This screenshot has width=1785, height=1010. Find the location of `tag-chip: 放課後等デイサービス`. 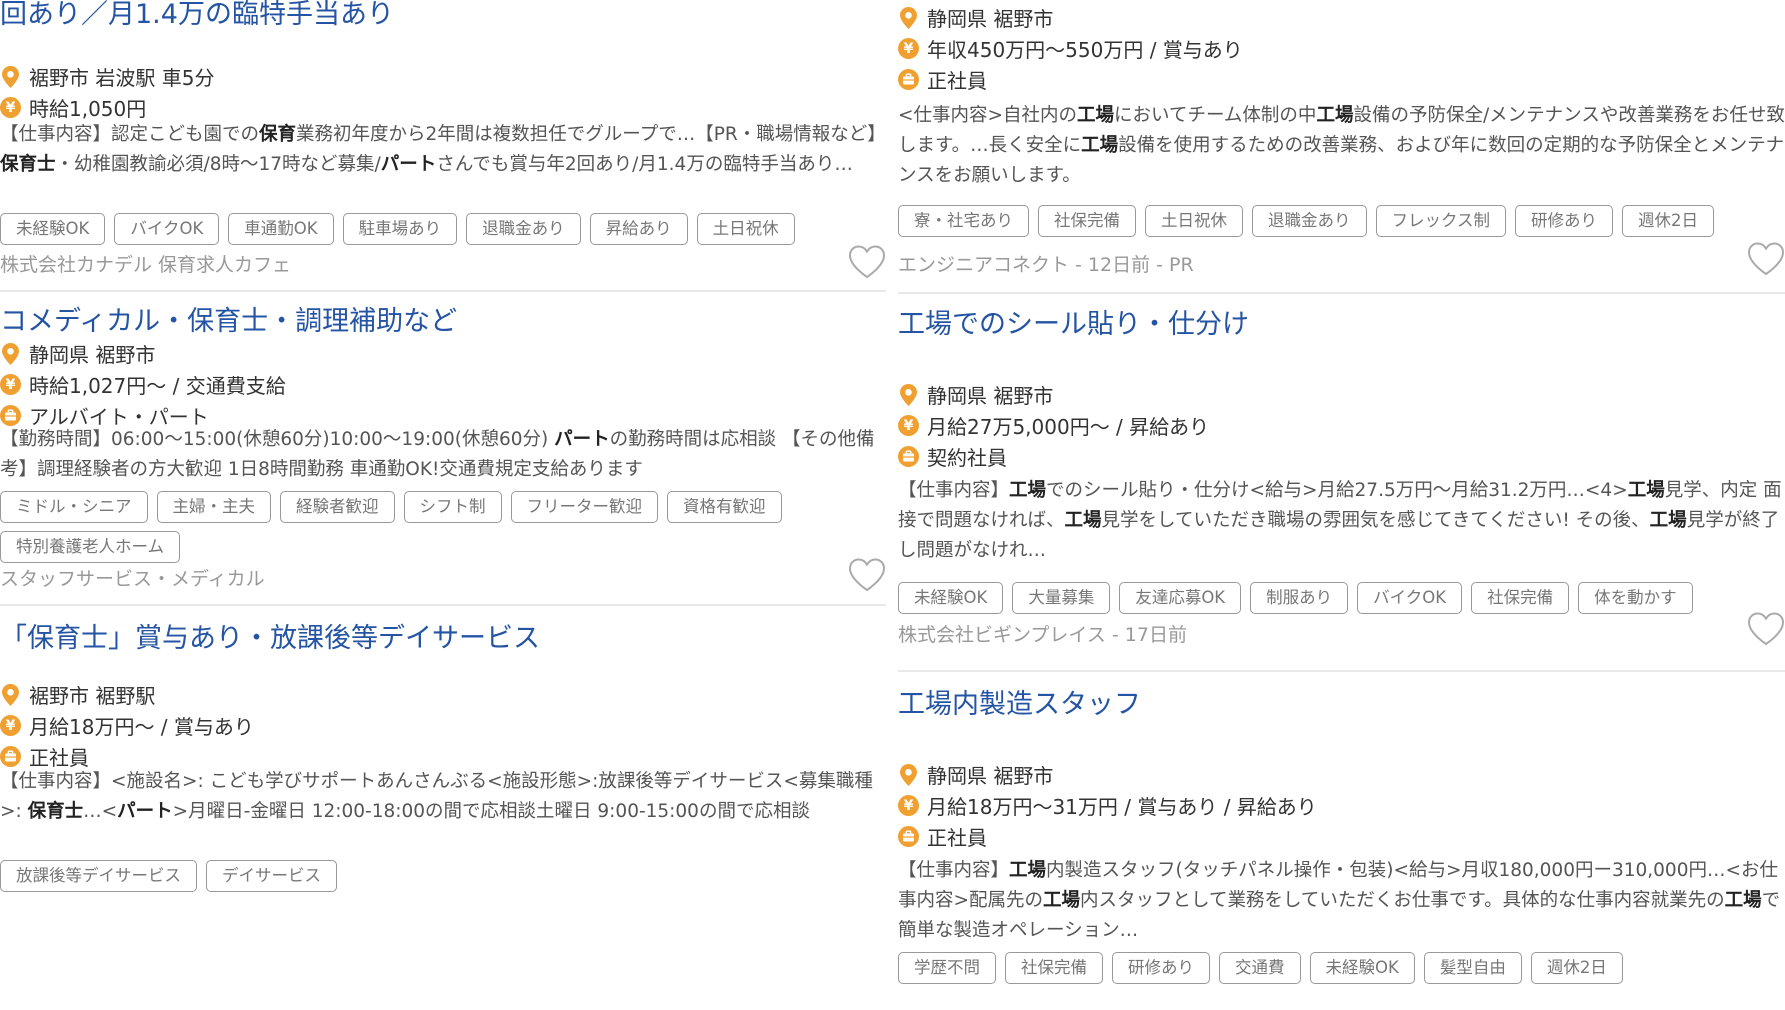

tag-chip: 放課後等デイサービス is located at coordinates (98, 876).